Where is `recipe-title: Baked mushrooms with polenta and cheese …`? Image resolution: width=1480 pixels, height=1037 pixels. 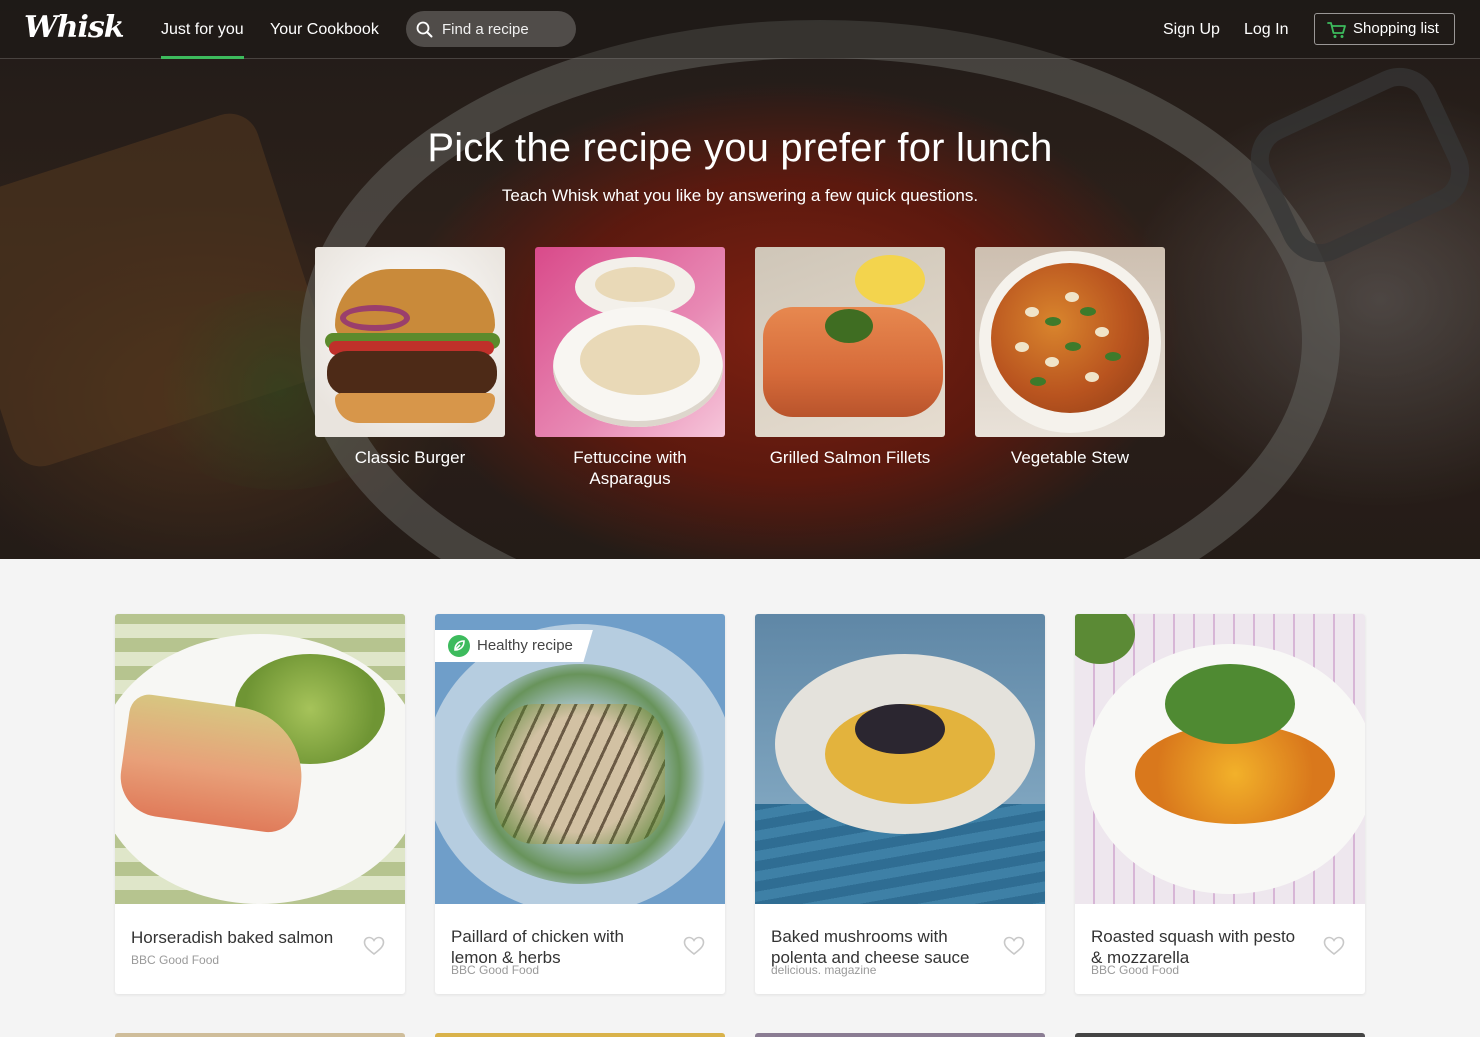 recipe-title: Baked mushrooms with polenta and cheese … is located at coordinates (870, 947).